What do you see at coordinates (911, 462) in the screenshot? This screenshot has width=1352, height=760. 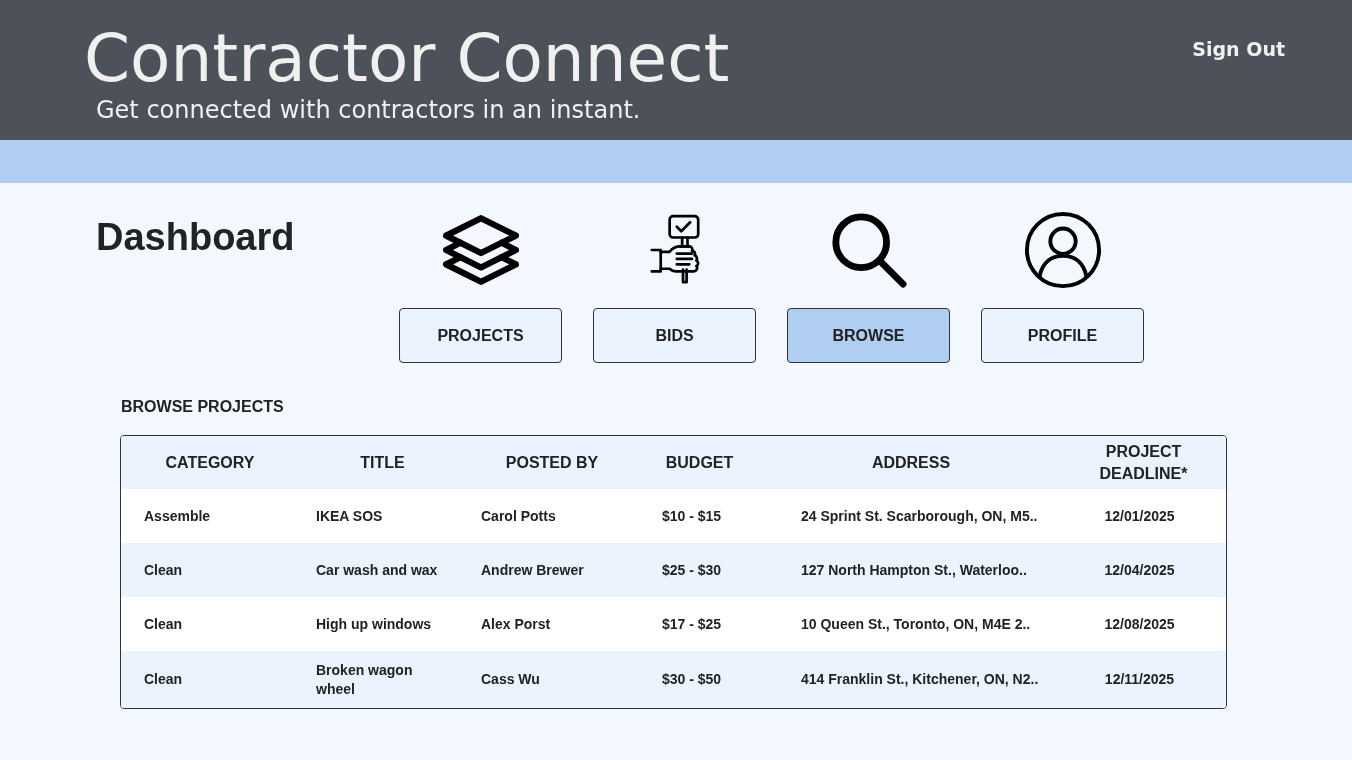 I see `column-header: ADDRESS` at bounding box center [911, 462].